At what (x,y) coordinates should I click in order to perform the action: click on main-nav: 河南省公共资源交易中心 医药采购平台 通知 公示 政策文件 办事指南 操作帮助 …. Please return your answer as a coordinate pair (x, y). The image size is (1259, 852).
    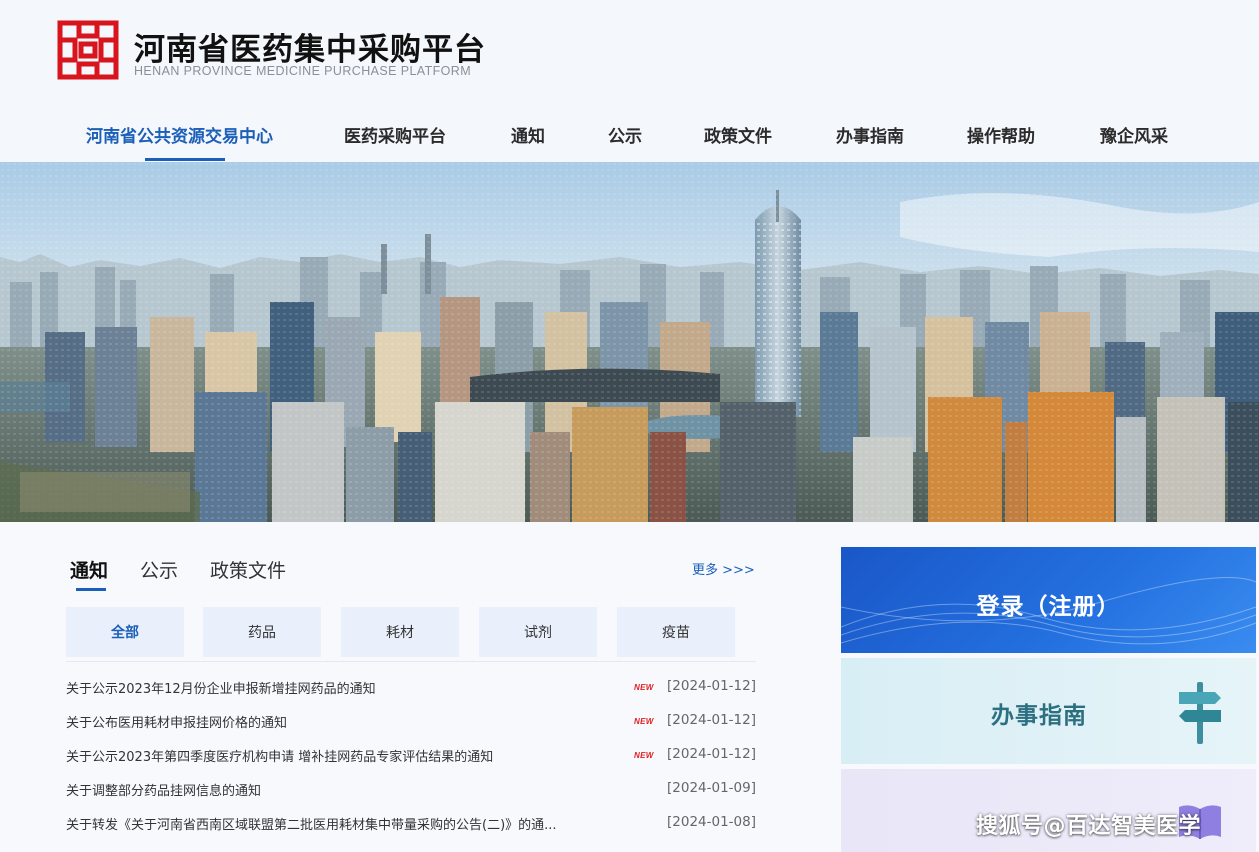
    Looking at the image, I should click on (629, 136).